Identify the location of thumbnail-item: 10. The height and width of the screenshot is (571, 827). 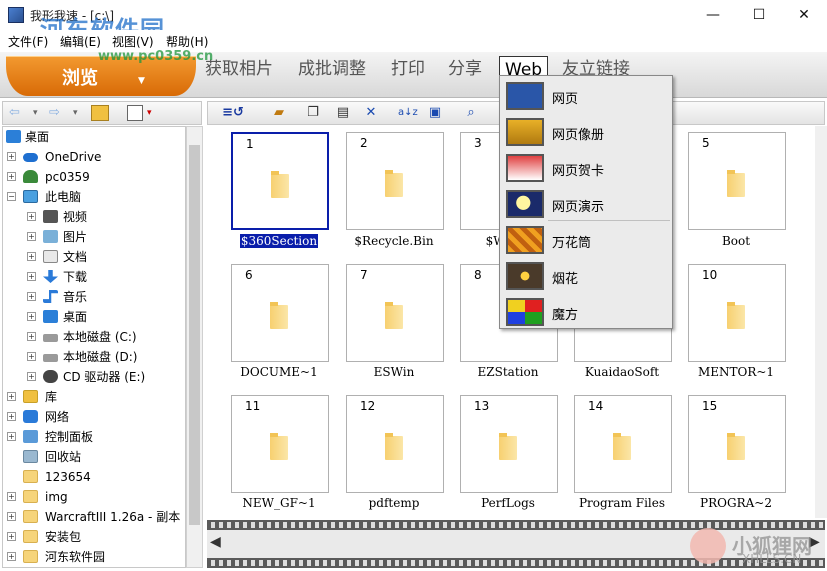
(737, 313).